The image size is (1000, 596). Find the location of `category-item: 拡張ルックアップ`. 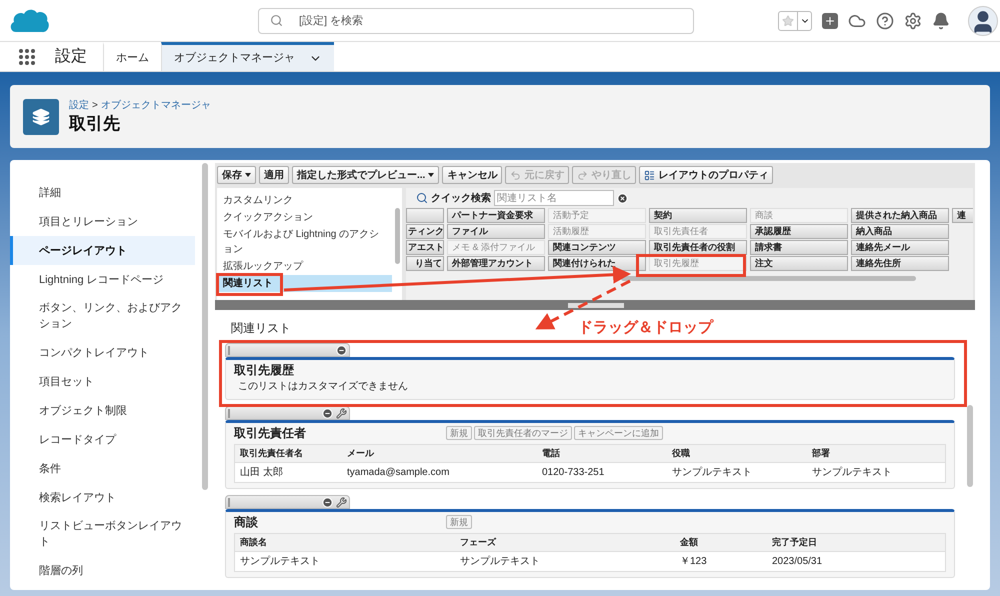

category-item: 拡張ルックアップ is located at coordinates (304, 266).